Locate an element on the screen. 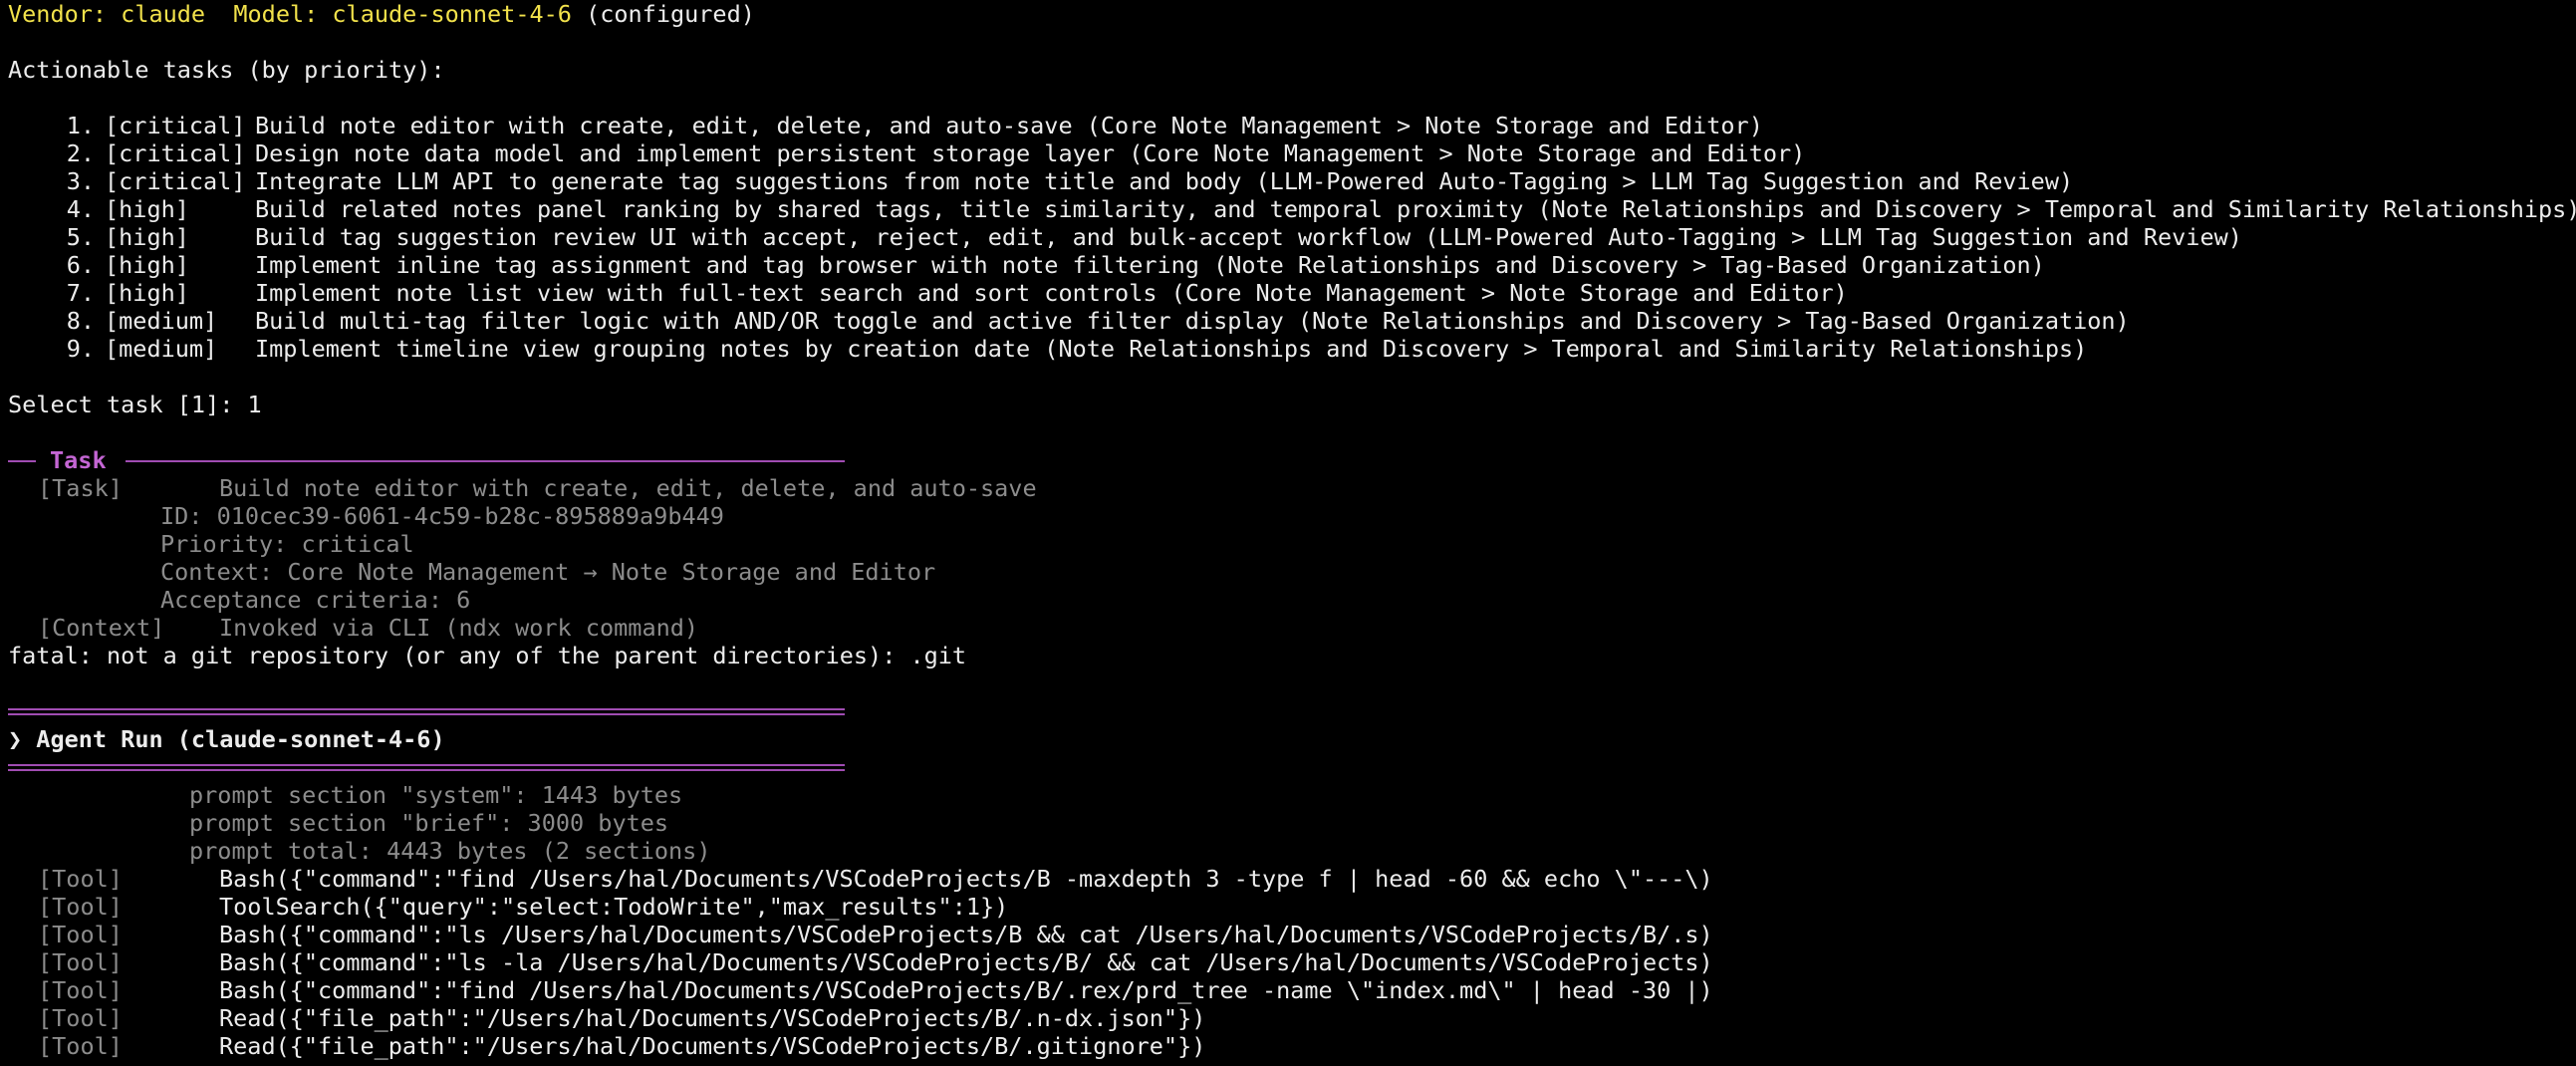 The height and width of the screenshot is (1066, 2576). task-number: 1. is located at coordinates (80, 126).